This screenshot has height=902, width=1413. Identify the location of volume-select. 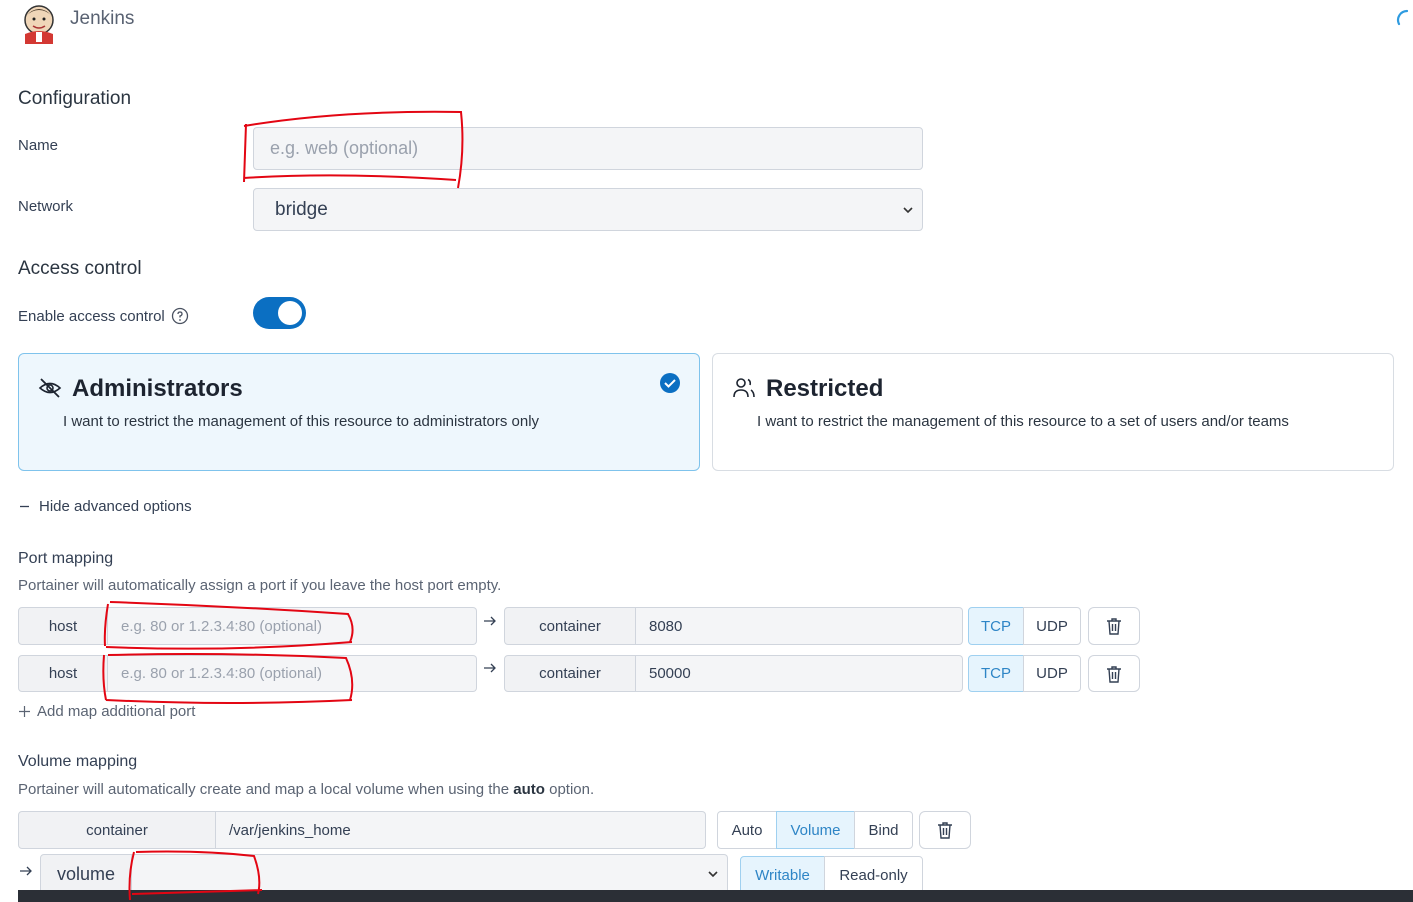
(430, 874).